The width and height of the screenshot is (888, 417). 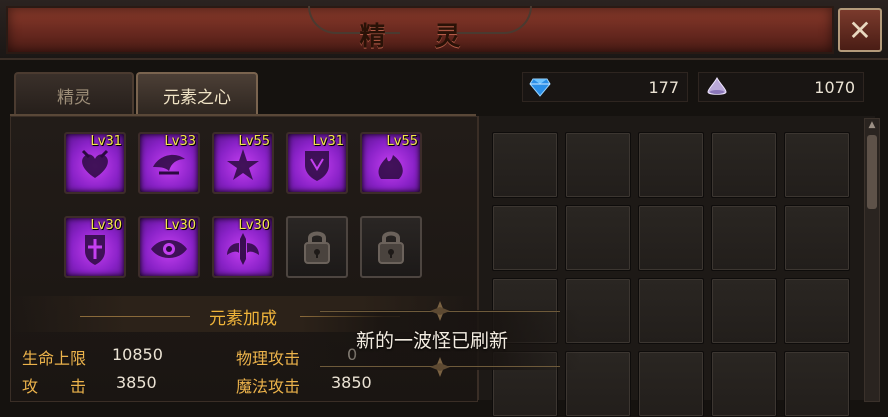 I want to click on crystal-currency: 1070, so click(x=781, y=87).